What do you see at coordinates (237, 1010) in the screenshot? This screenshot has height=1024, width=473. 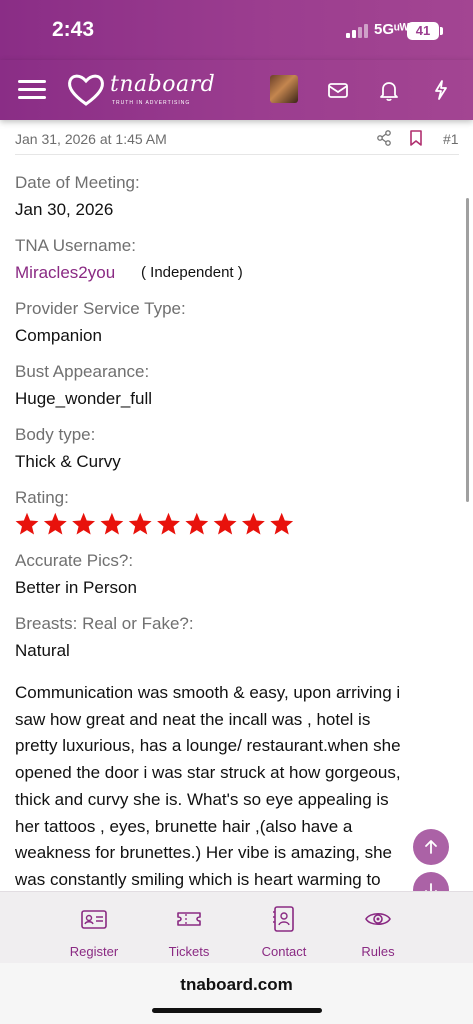 I see `home-indicator` at bounding box center [237, 1010].